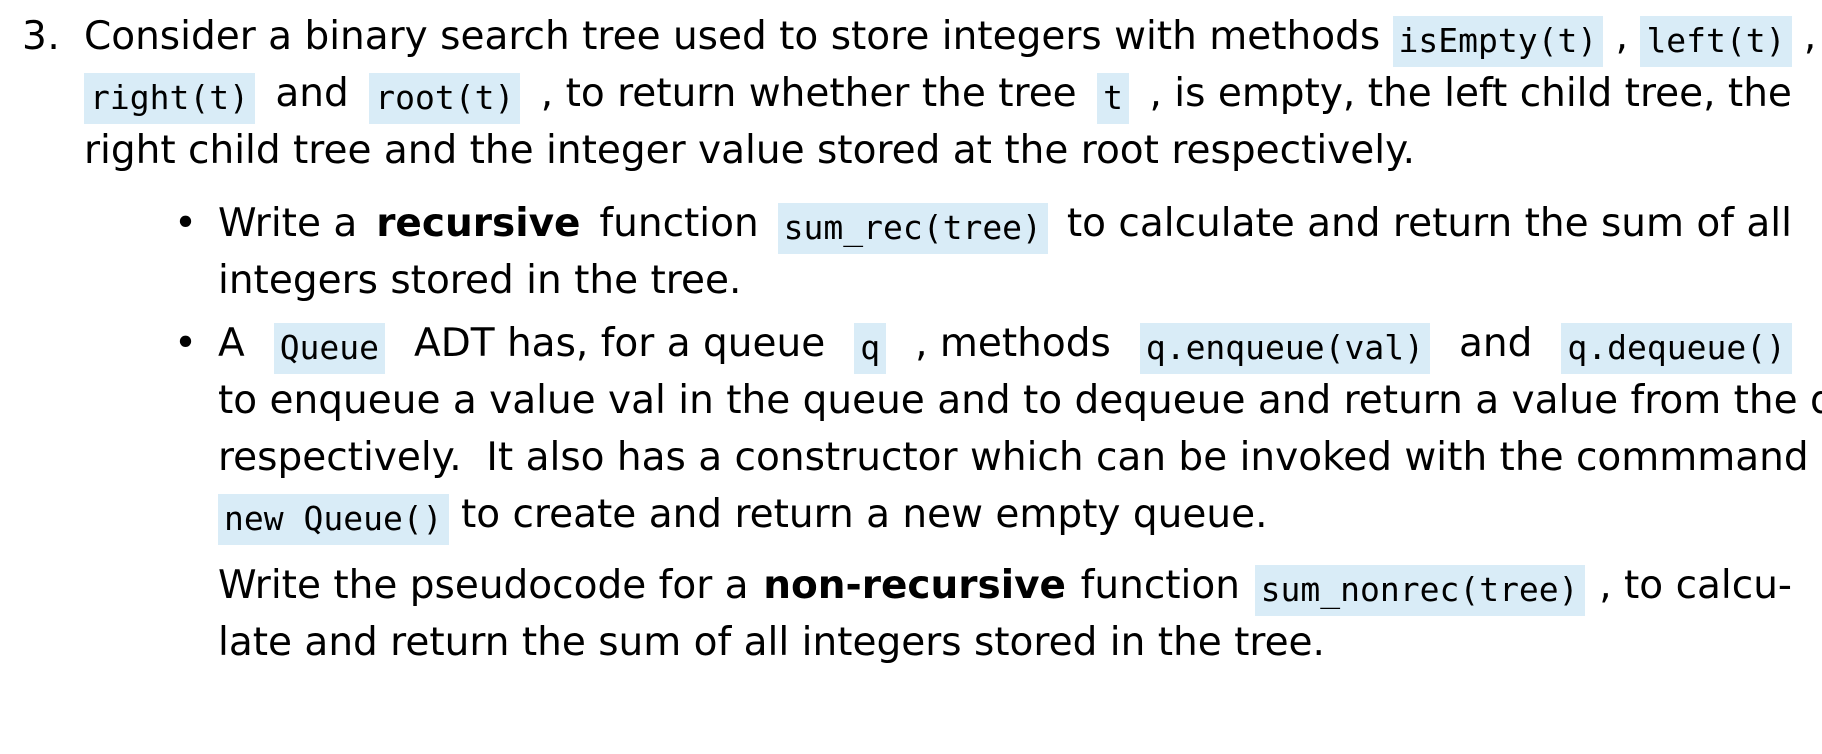  I want to click on code-span: t, so click(1113, 98).